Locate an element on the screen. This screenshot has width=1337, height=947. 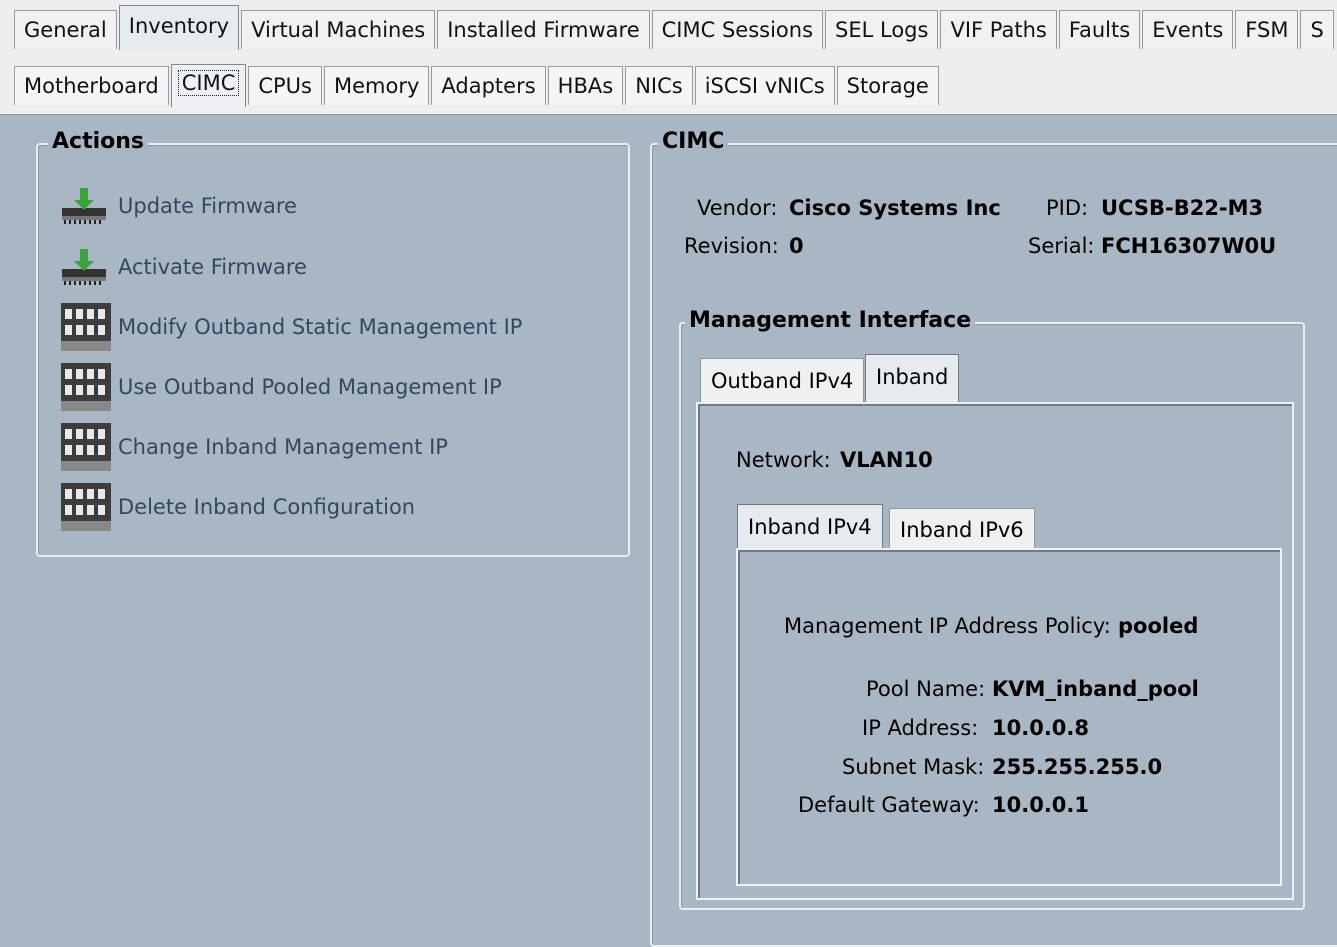
change-inband-ip-label: Change Inband Management IP is located at coordinates (283, 447).